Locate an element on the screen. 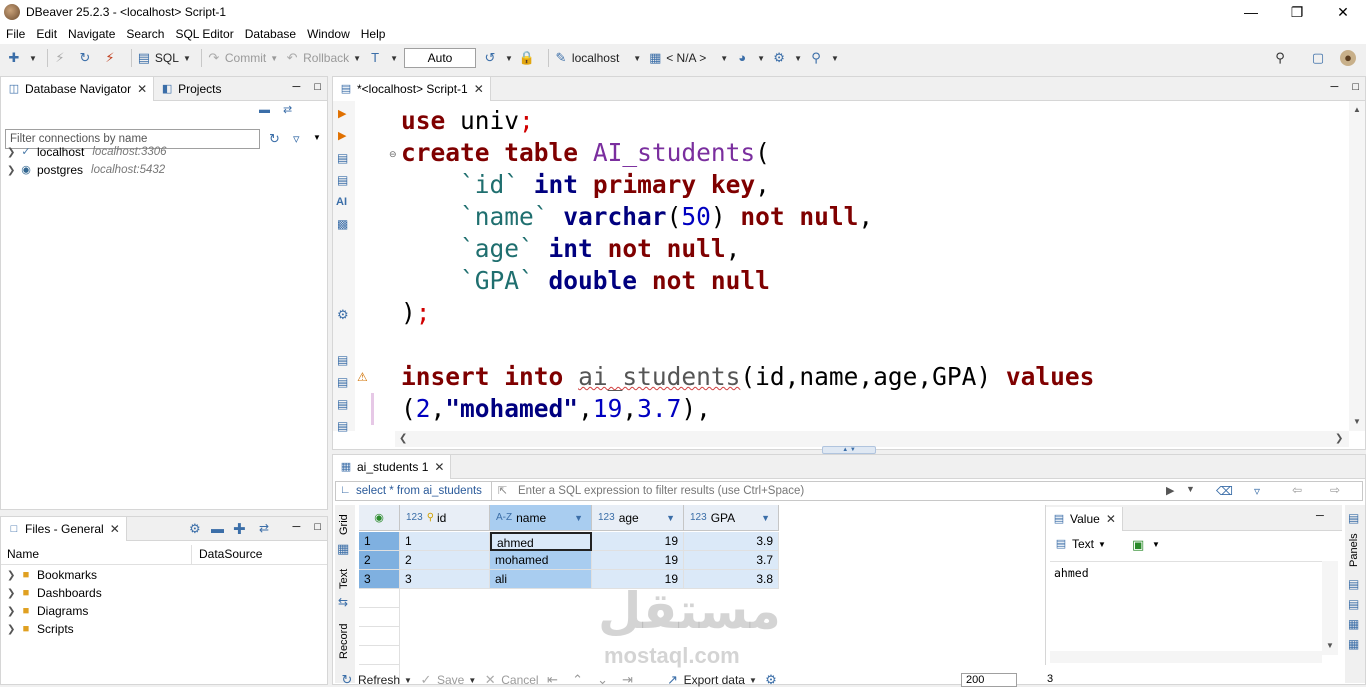 This screenshot has width=1366, height=687. dashboard-button: ◕ ▼ is located at coordinates (749, 58).